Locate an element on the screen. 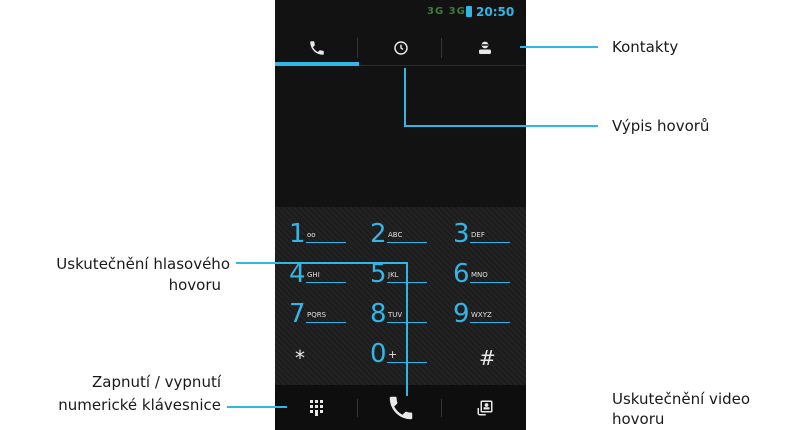  key-digit: # is located at coordinates (487, 358).